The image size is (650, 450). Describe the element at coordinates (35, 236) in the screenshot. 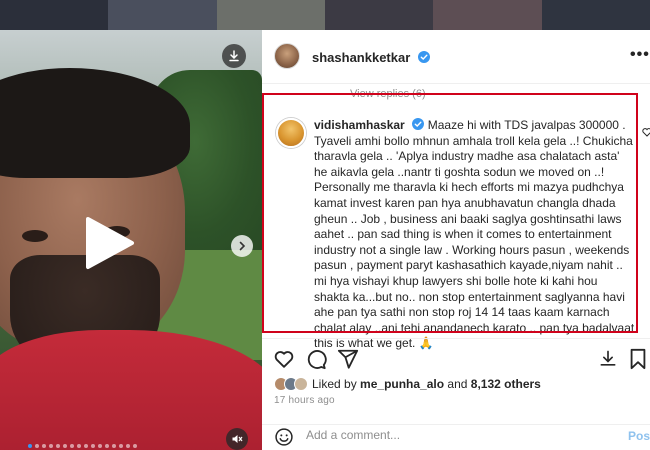

I see `media-person-eye` at that location.